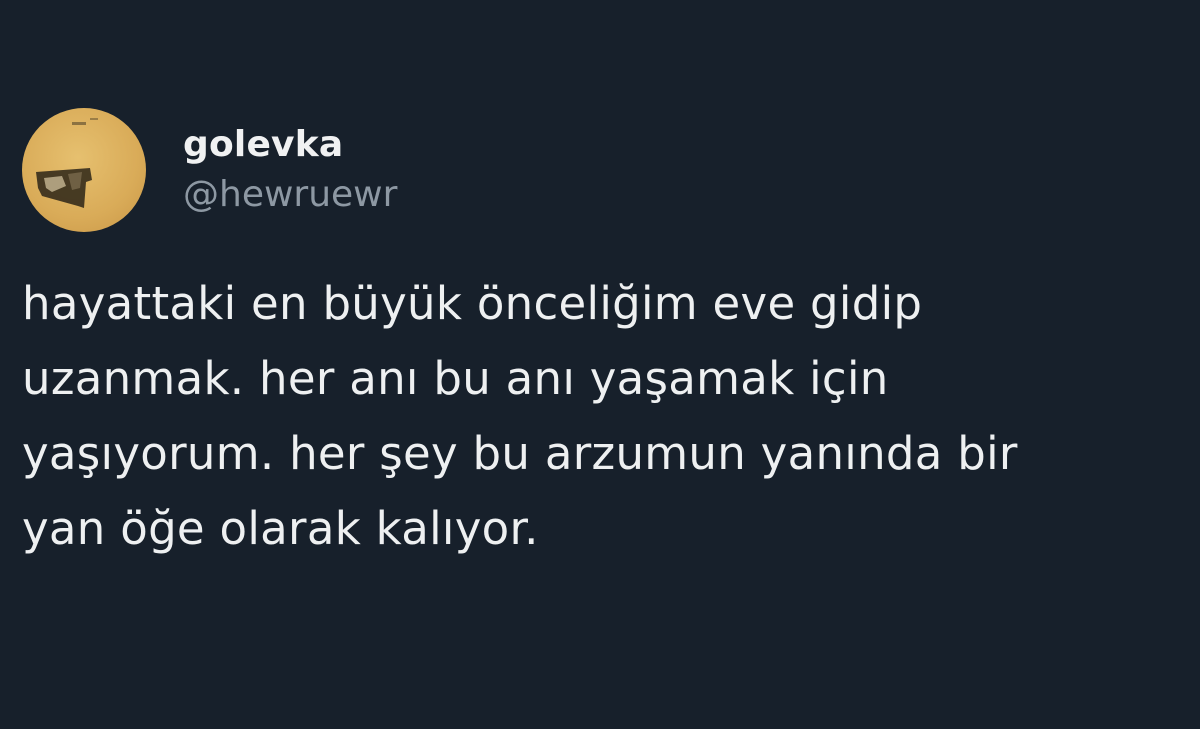  I want to click on avatar-image-icon, so click(67, 163).